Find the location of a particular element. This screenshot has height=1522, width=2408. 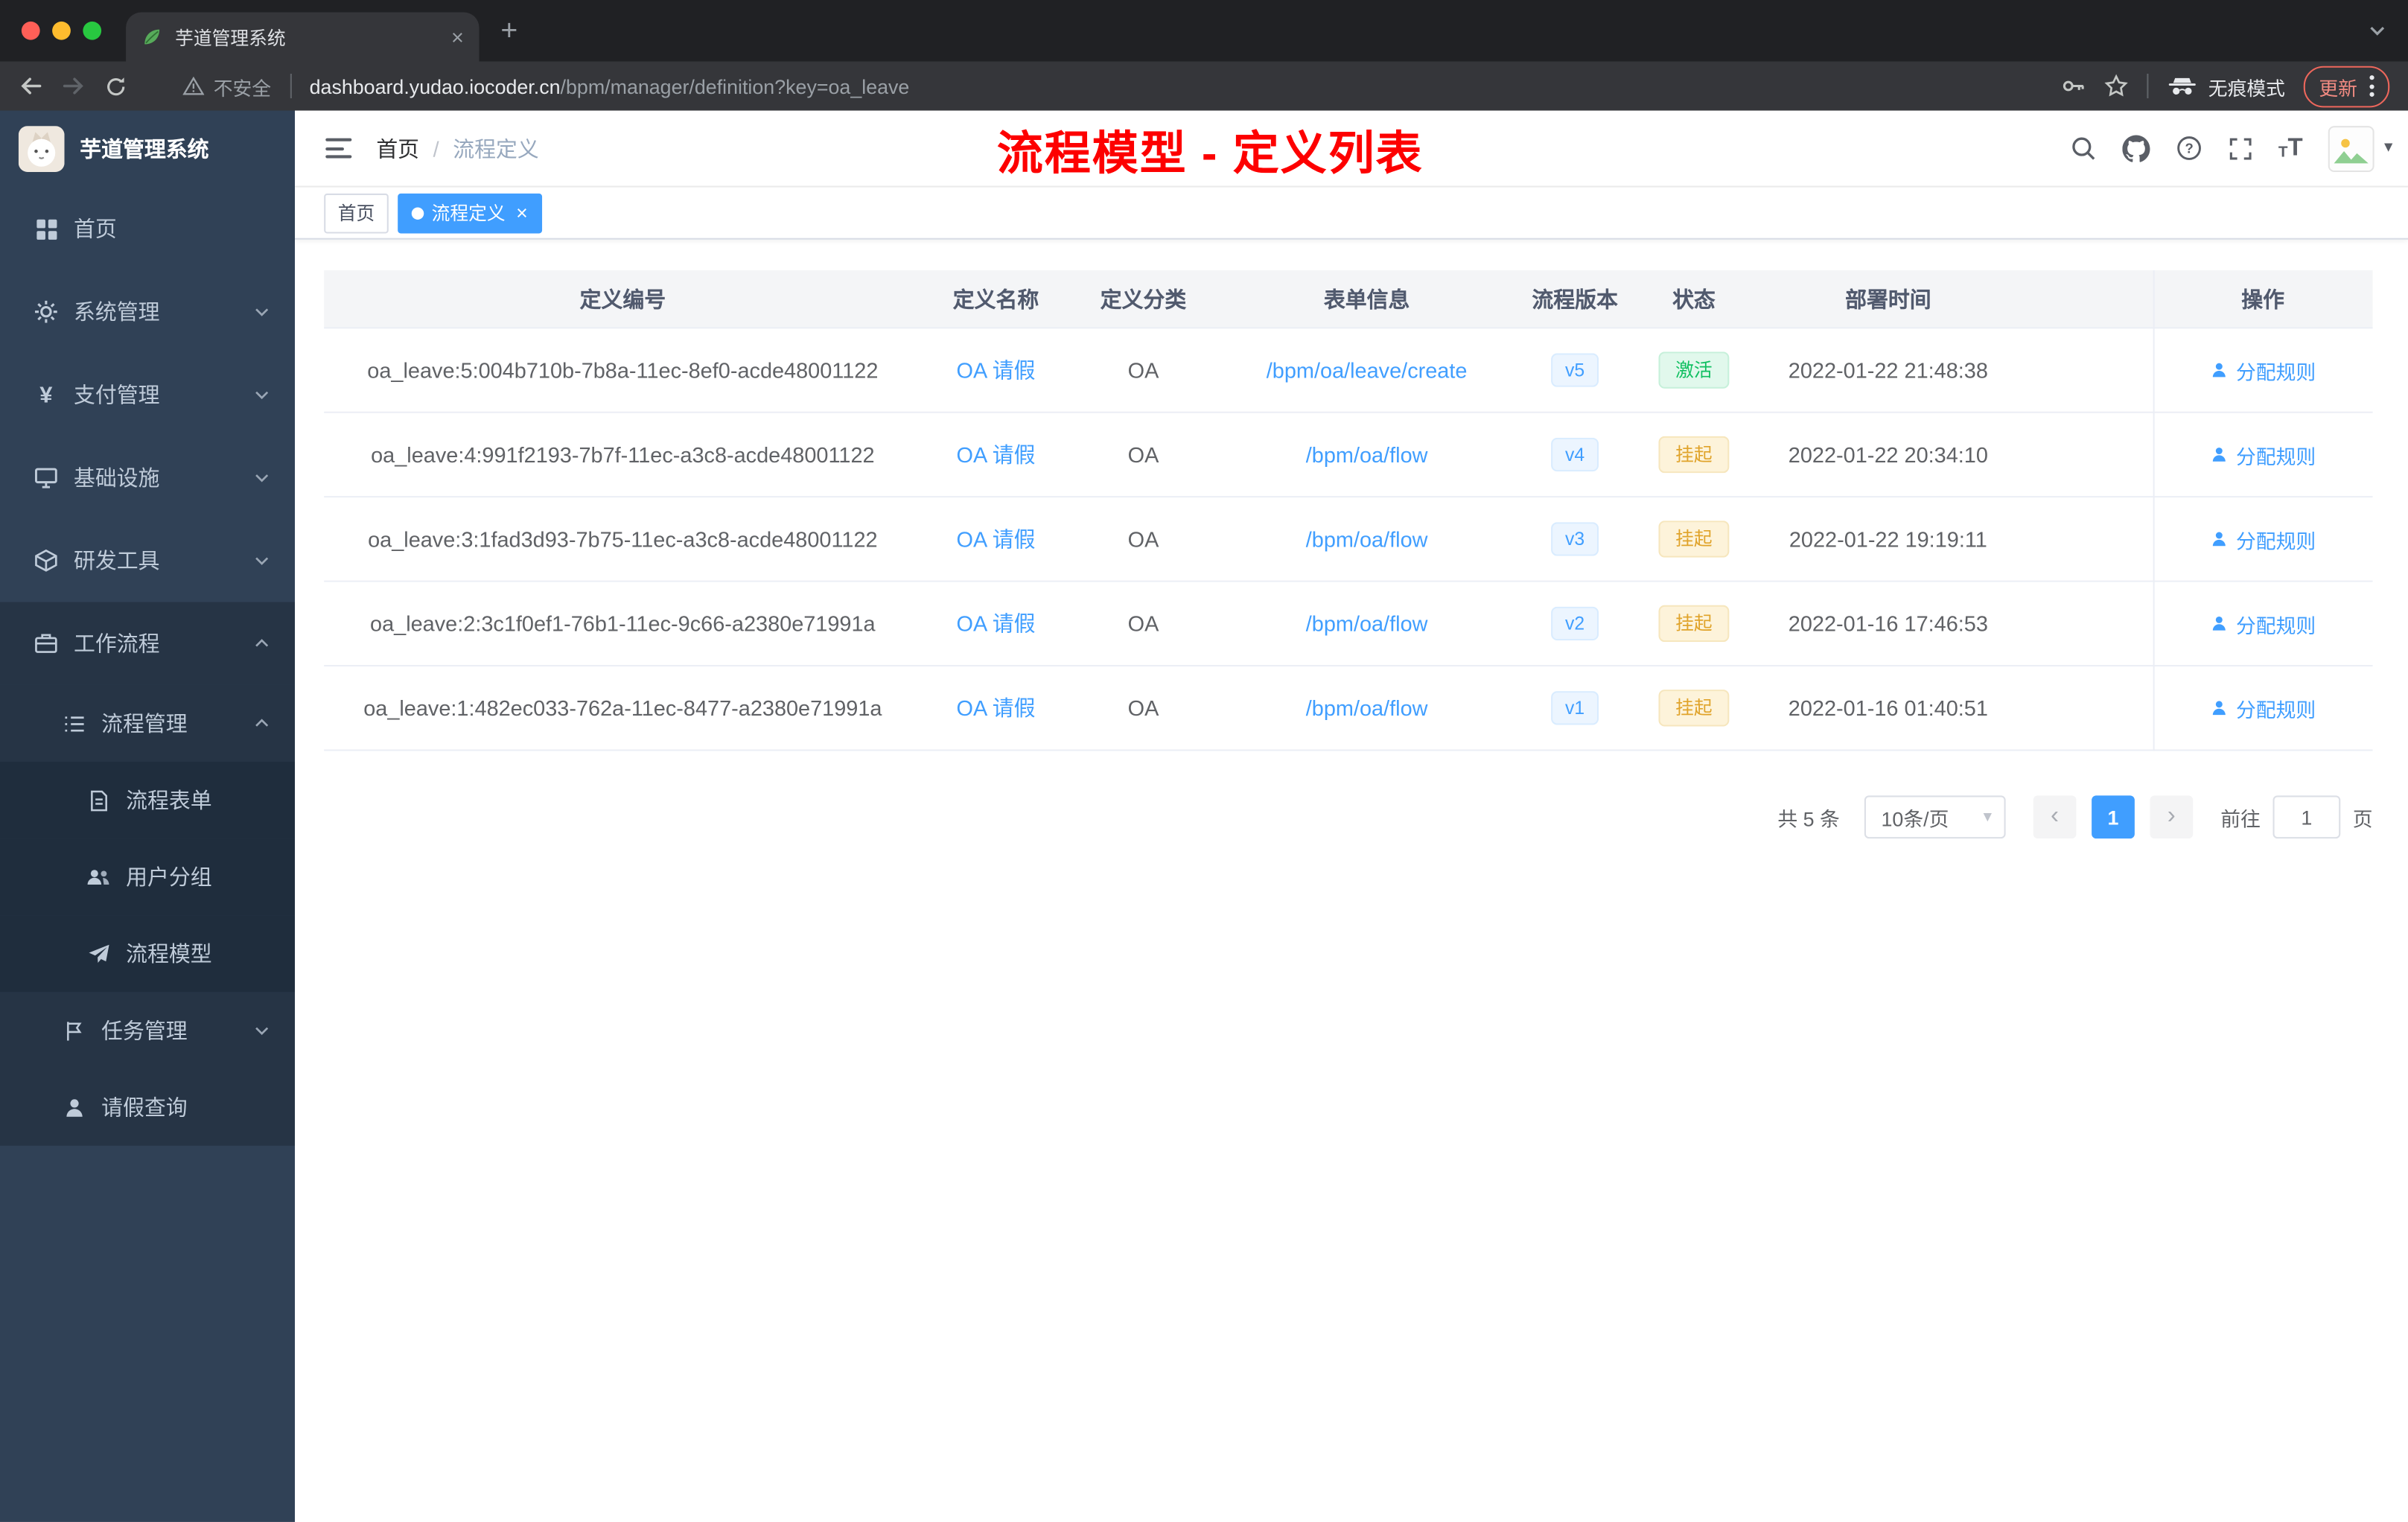

incognito-label: 无痕模式 is located at coordinates (2246, 88).